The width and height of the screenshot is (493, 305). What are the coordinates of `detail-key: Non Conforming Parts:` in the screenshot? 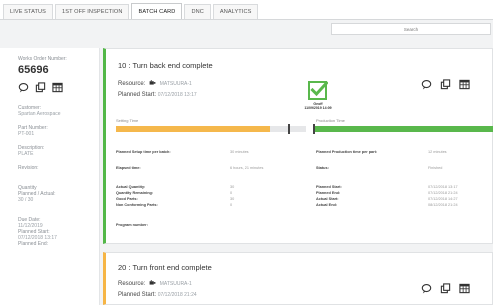 It's located at (137, 205).